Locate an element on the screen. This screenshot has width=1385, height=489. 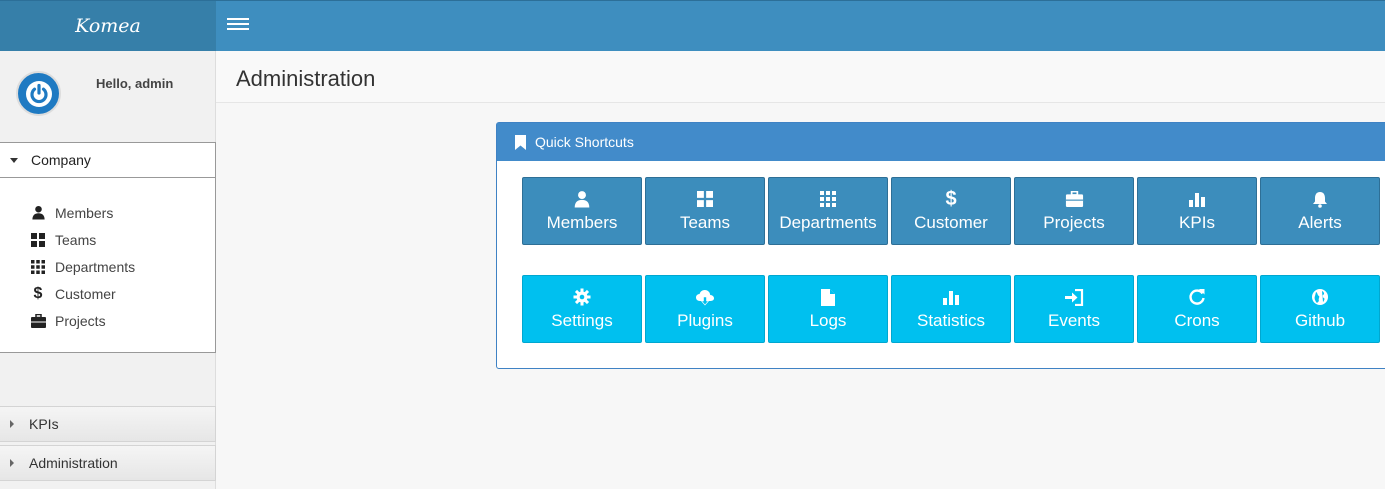
sign-in-icon is located at coordinates (1074, 297).